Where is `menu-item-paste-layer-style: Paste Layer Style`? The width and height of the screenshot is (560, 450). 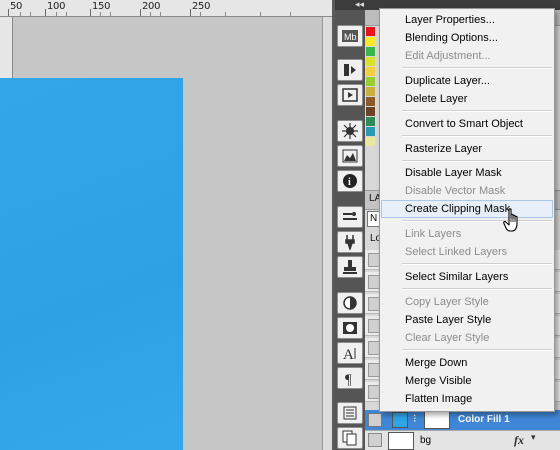 menu-item-paste-layer-style: Paste Layer Style is located at coordinates (467, 320).